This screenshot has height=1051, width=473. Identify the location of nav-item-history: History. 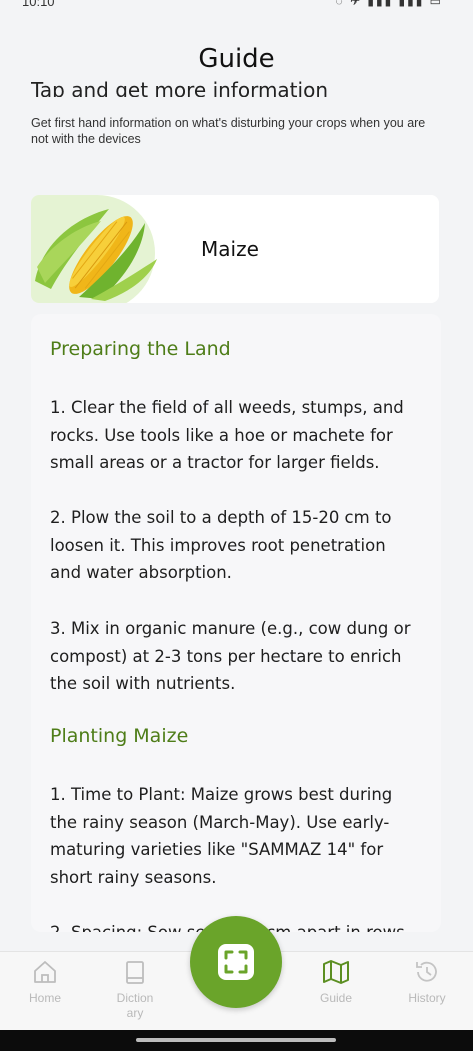
(427, 982).